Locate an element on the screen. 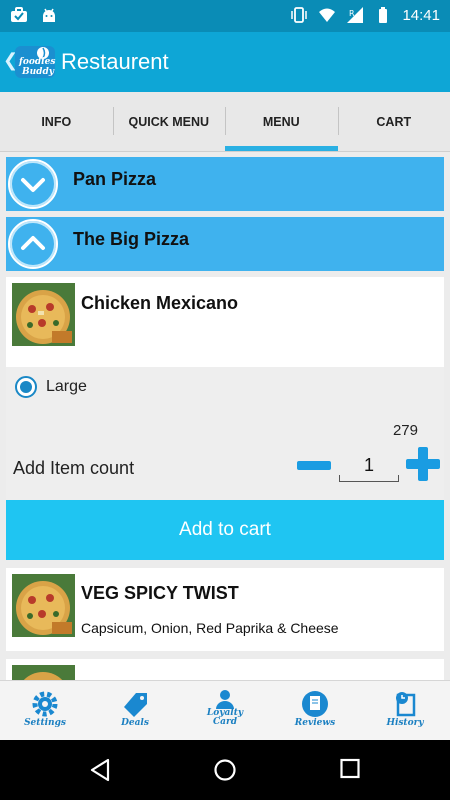 This screenshot has height=800, width=450. tab-quick-menu: QUICK MENU is located at coordinates (169, 121).